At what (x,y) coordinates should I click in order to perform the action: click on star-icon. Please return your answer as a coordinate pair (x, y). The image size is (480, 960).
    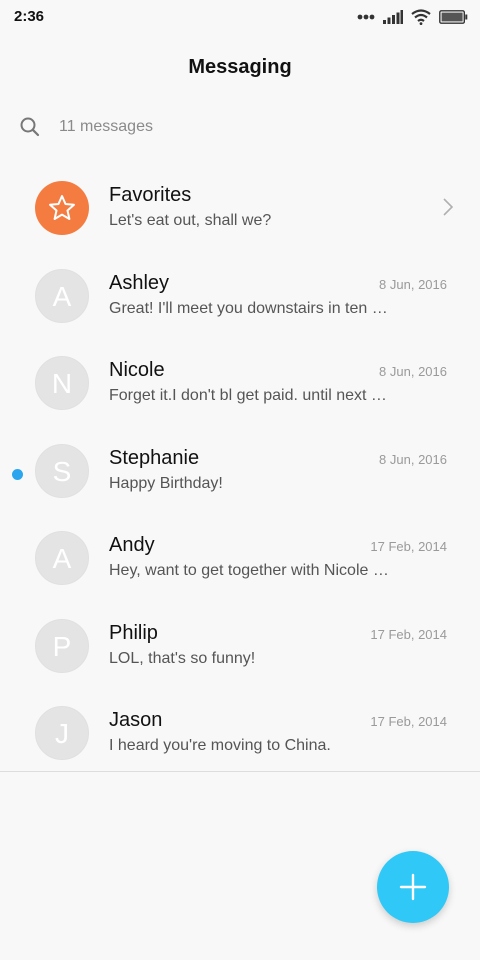
    Looking at the image, I should click on (62, 207).